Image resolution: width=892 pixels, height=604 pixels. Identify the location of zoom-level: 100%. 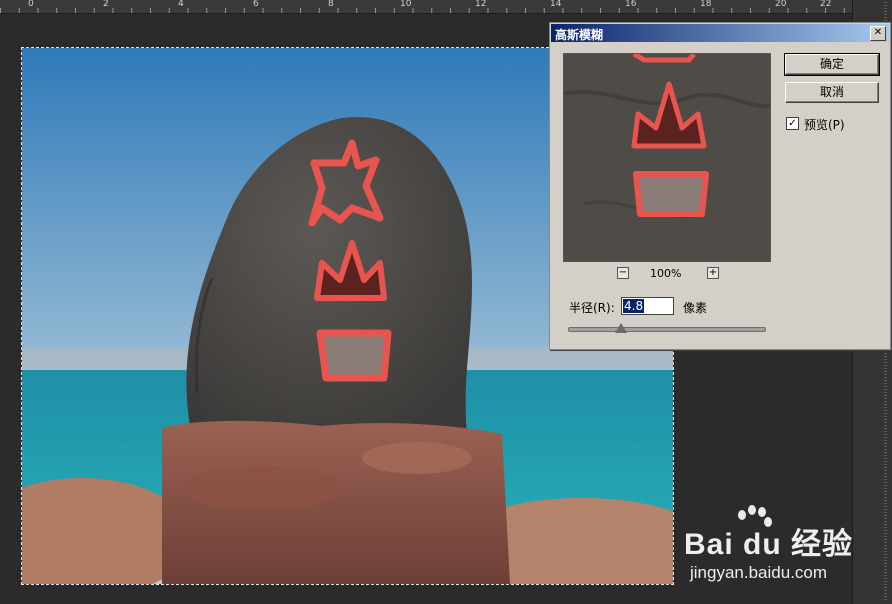
(666, 273).